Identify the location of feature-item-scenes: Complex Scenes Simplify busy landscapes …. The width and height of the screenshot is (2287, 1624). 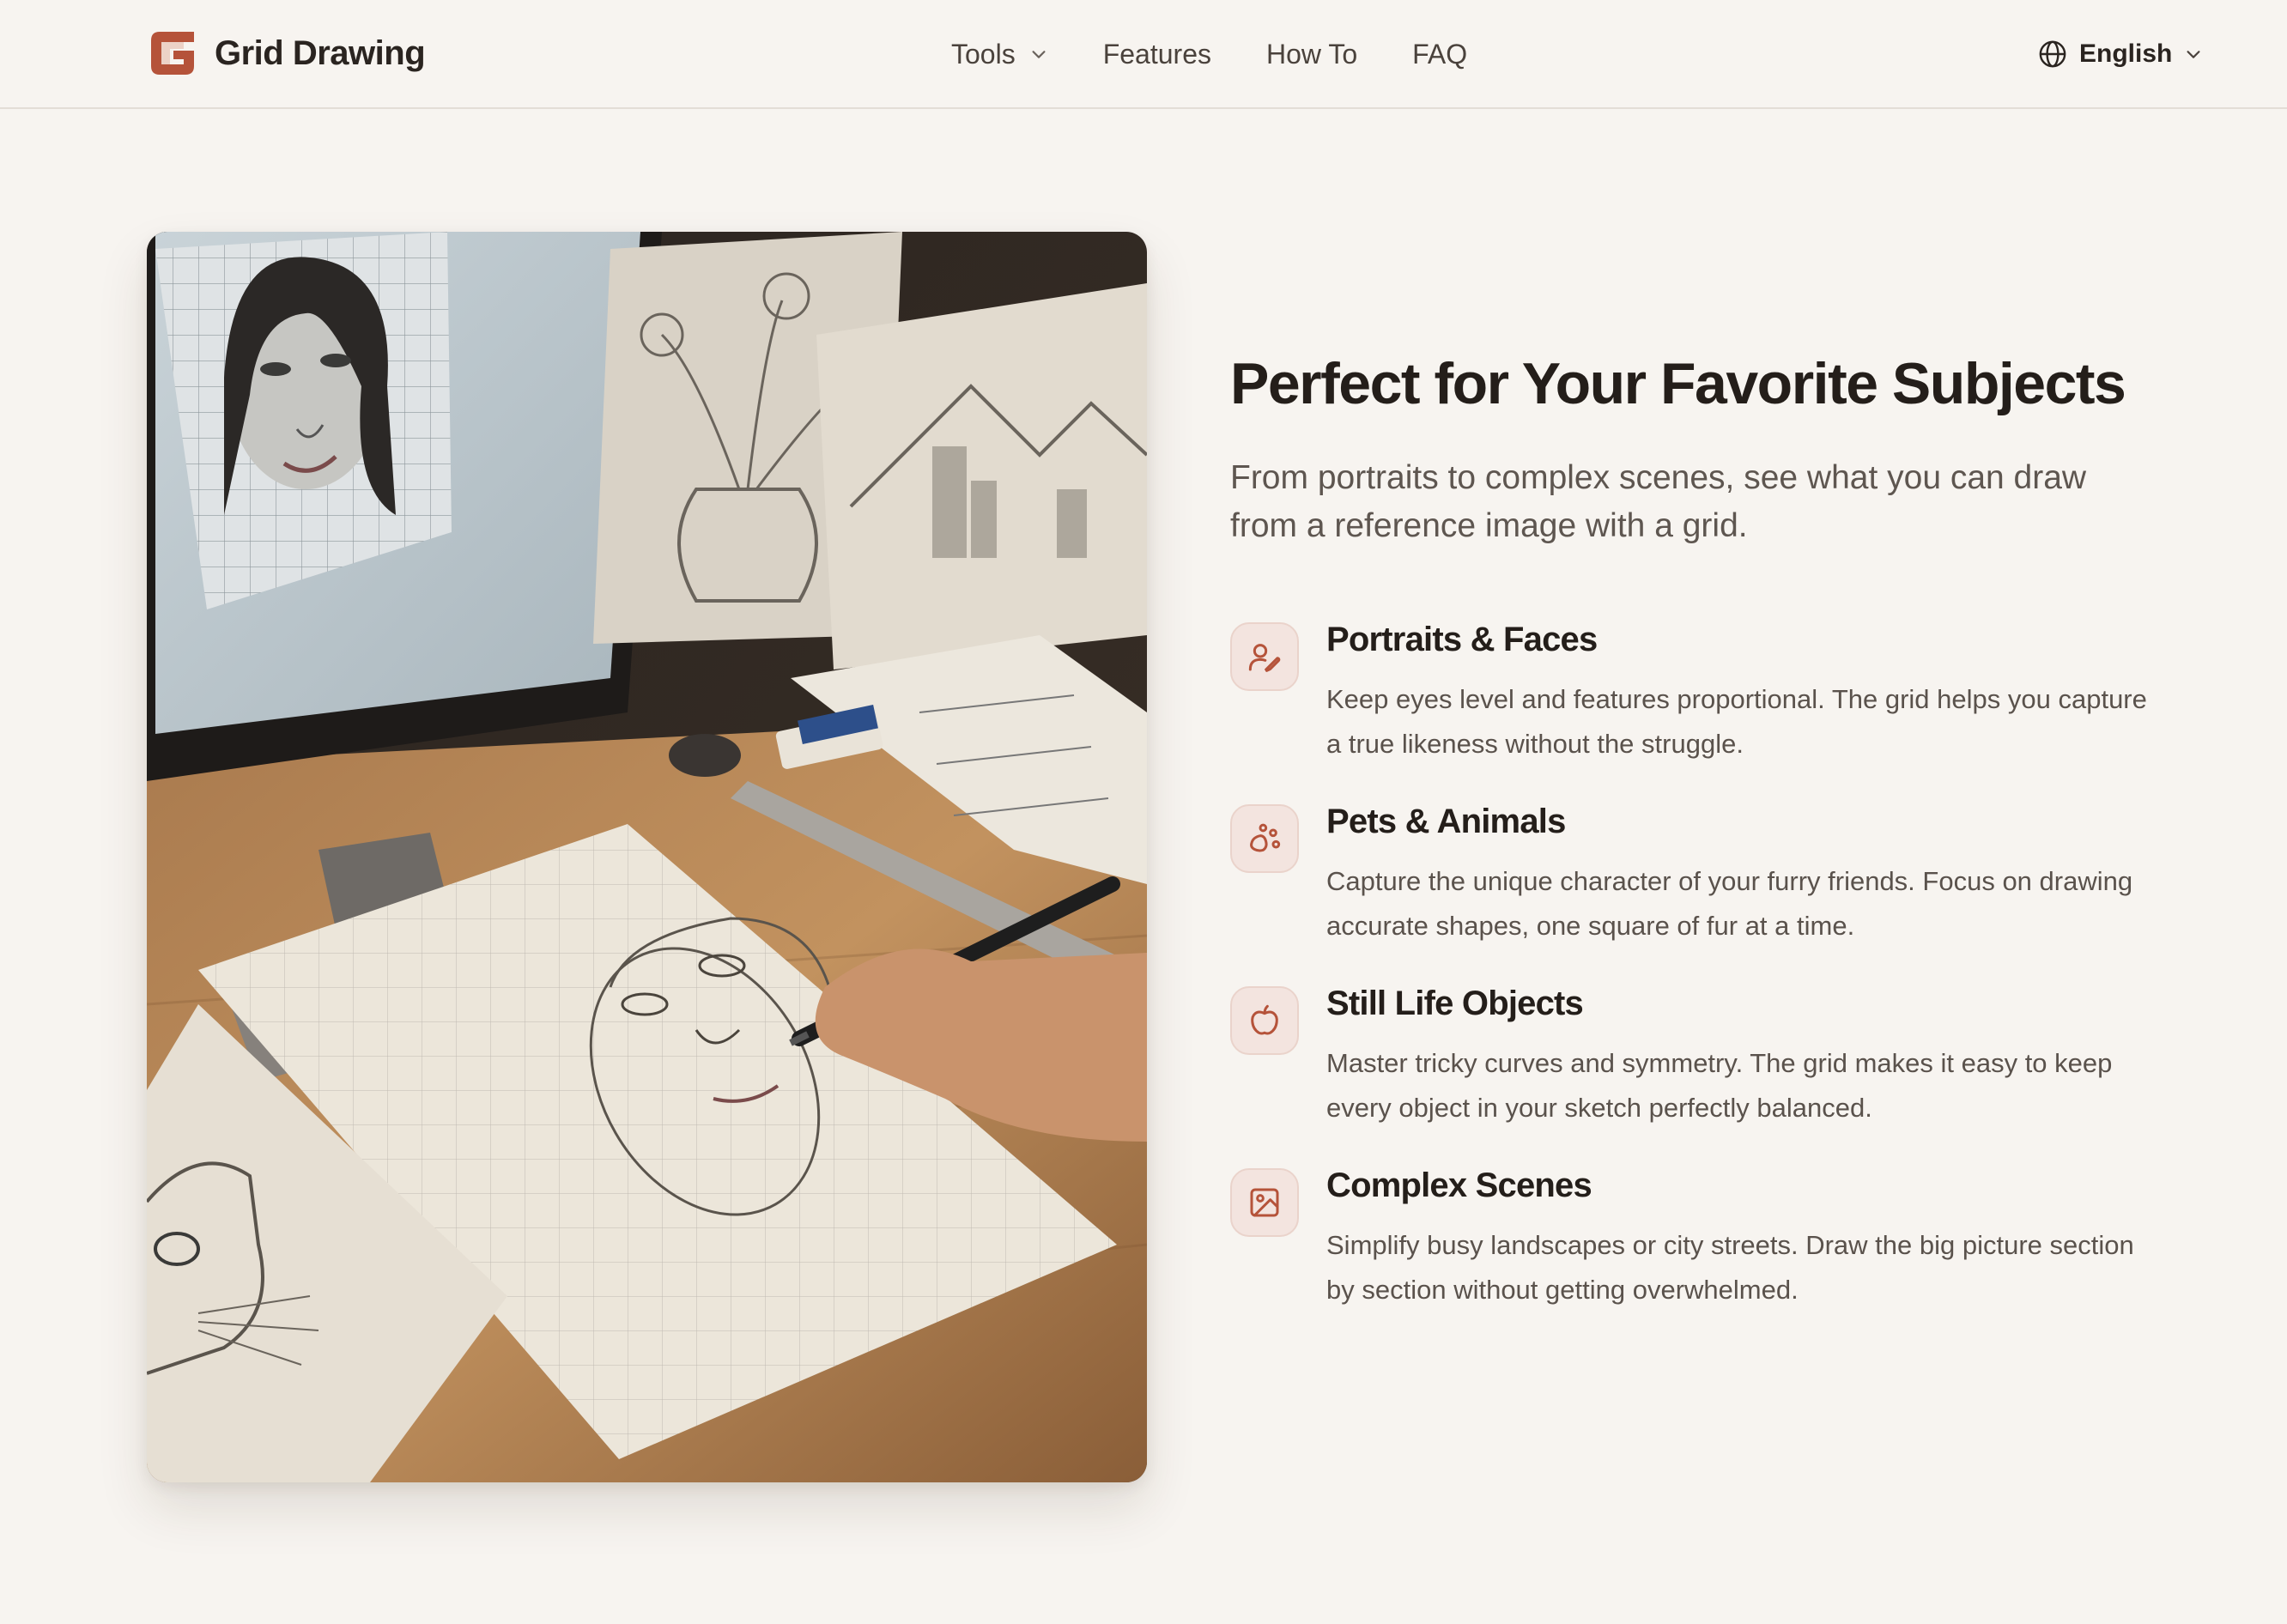
(1702, 1238).